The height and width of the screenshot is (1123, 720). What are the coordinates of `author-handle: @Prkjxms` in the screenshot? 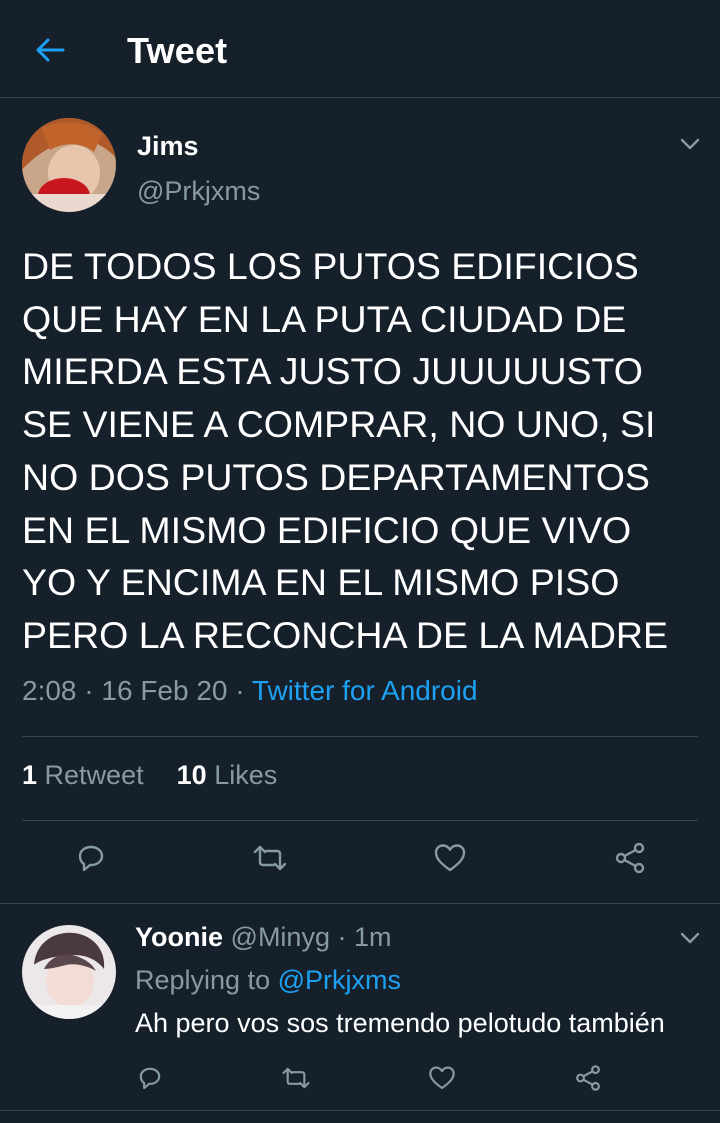 It's located at (198, 191).